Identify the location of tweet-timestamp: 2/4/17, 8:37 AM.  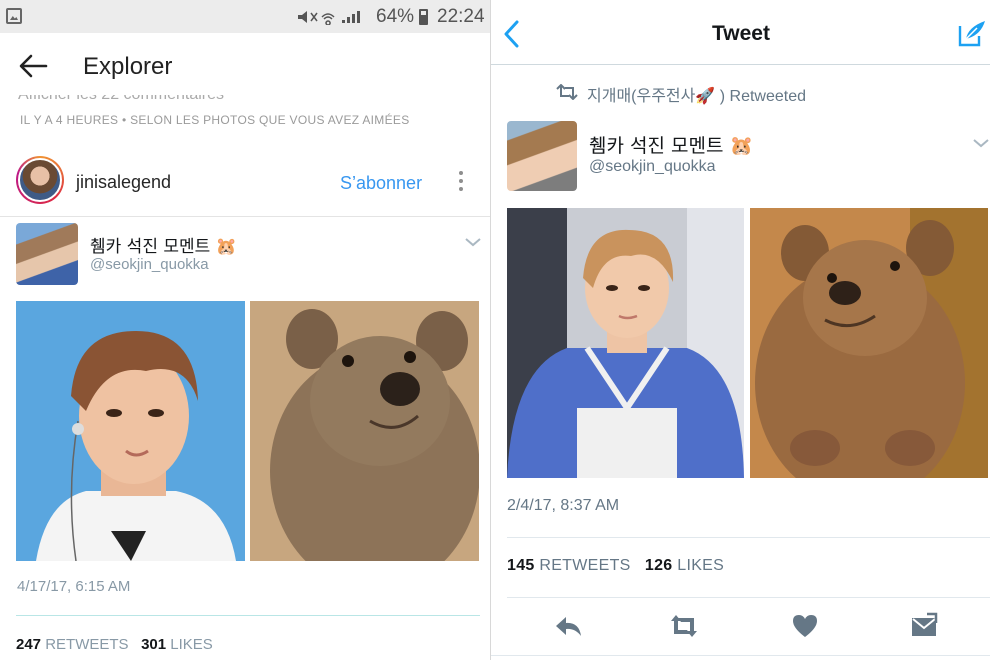
(563, 505).